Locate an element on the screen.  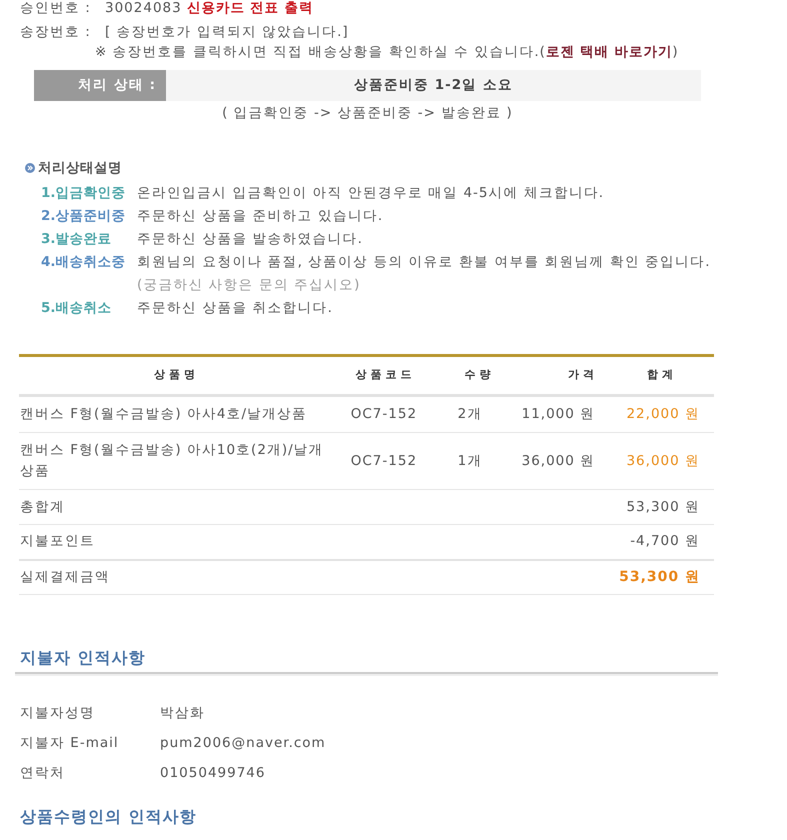
status-step-description: 주문하신 상품을 준비하고 있습니다. is located at coordinates (260, 216).